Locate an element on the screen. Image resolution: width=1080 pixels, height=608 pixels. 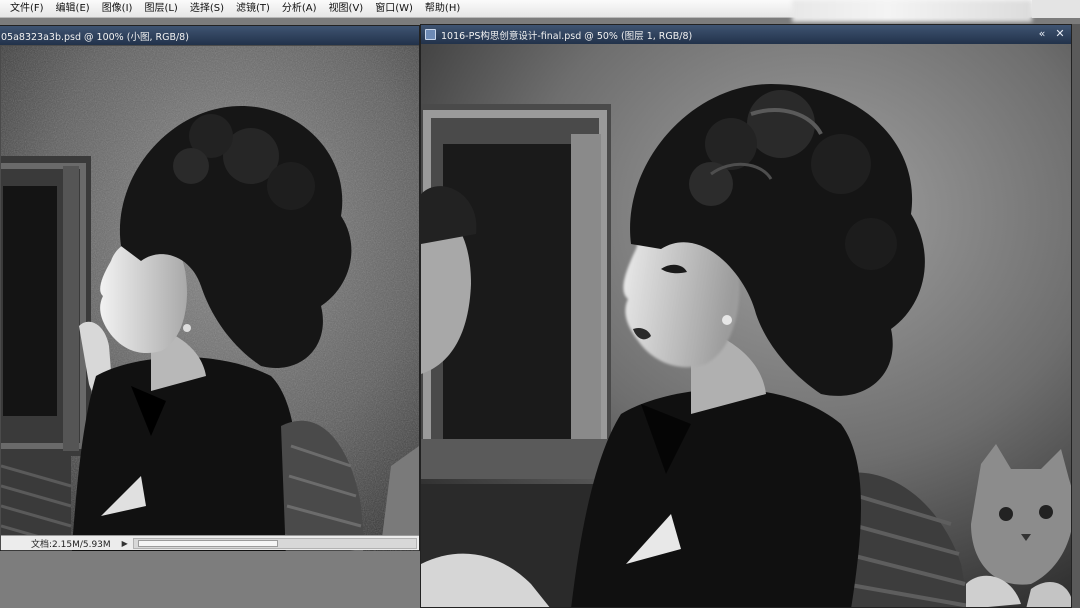
menu-help: 帮助(H) is located at coordinates (442, 9).